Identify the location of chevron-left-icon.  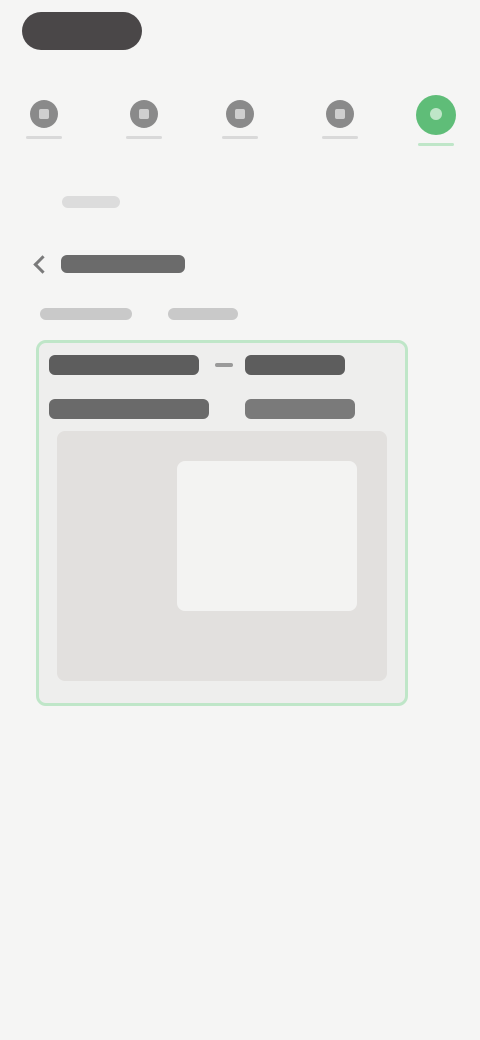
(42, 264).